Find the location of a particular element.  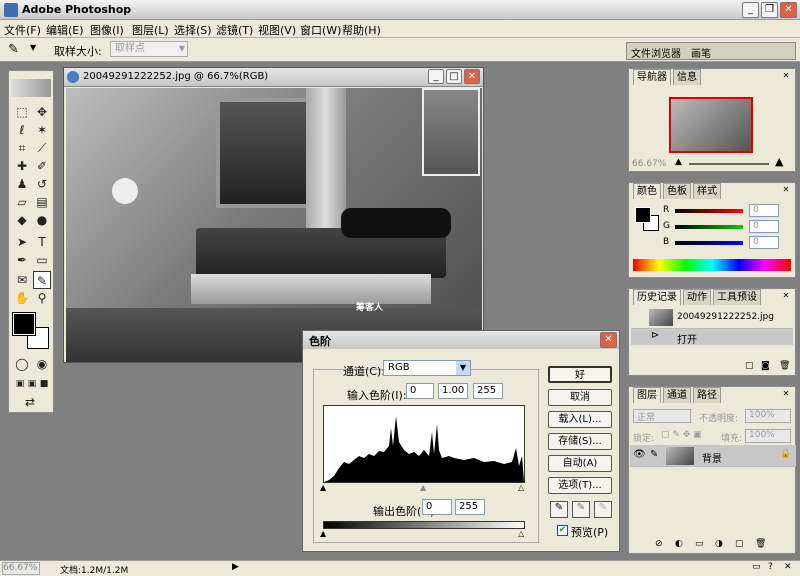

lasso-tool-icon: ℓ is located at coordinates (22, 130).